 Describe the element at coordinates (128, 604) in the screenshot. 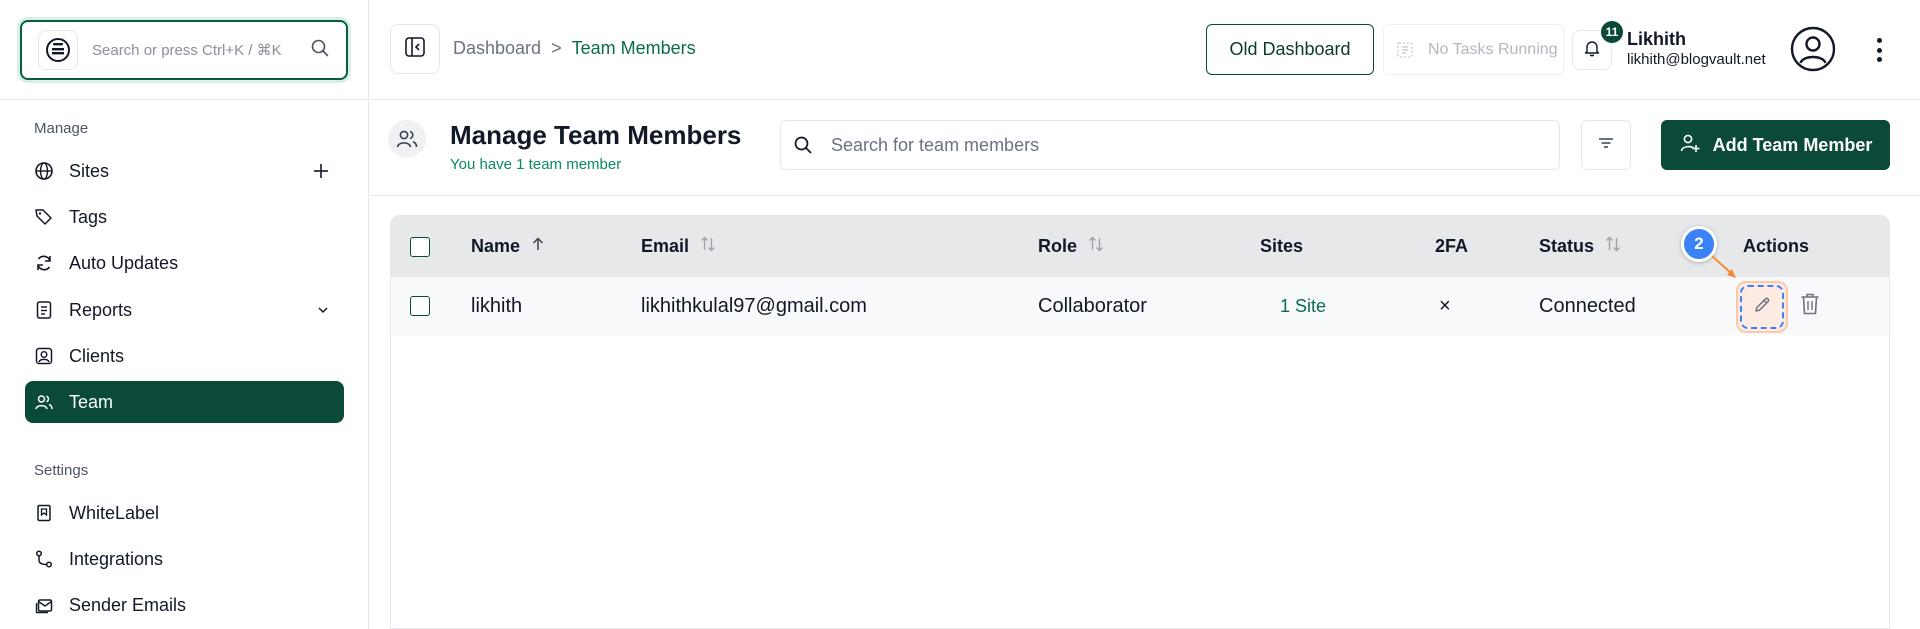

I see `sidebar-item-label: Sender Emails` at that location.